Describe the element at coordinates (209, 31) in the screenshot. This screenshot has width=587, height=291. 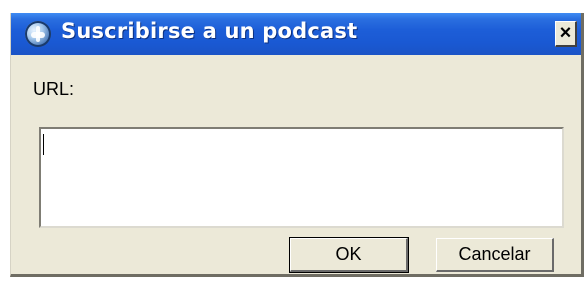
I see `dialog-title: Suscribirse a un podcast` at that location.